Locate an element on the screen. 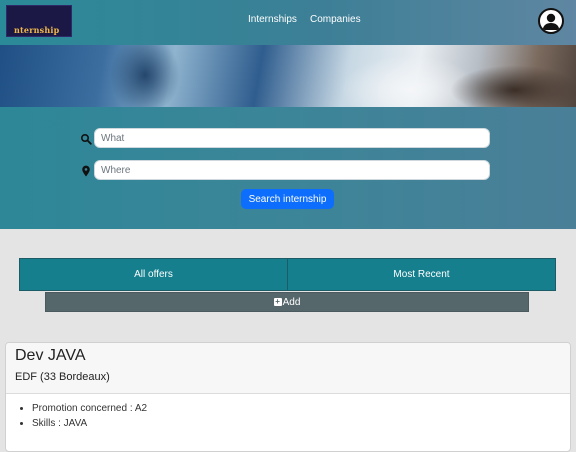 The width and height of the screenshot is (576, 452). hero-banner-image is located at coordinates (288, 76).